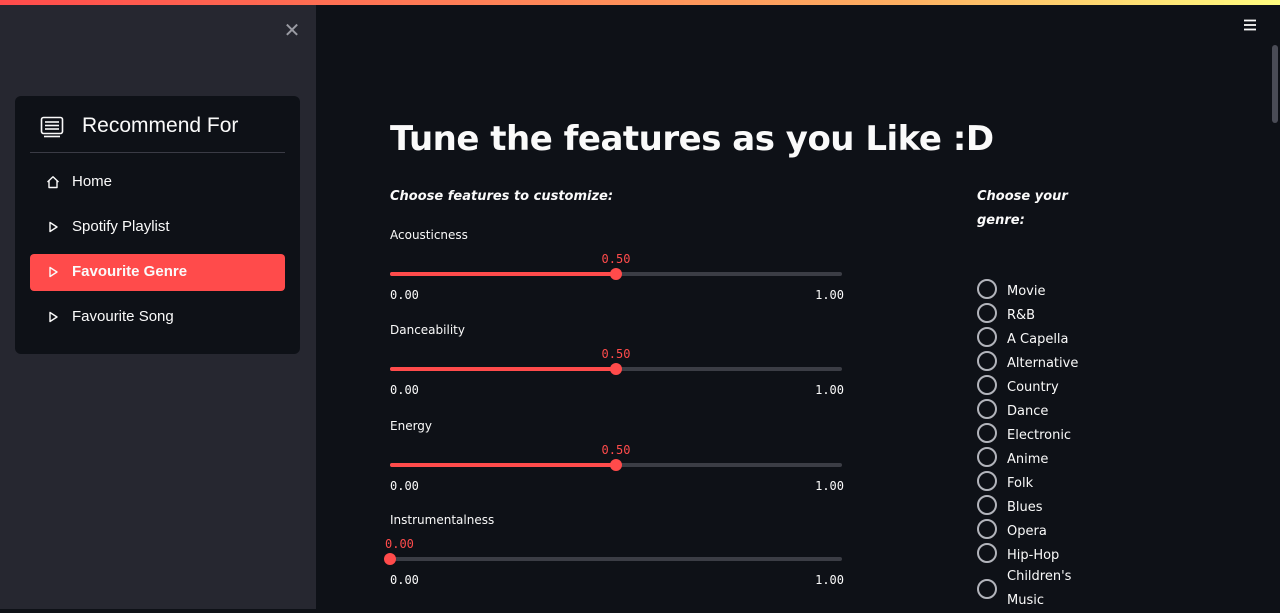 Image resolution: width=1280 pixels, height=613 pixels. Describe the element at coordinates (160, 125) in the screenshot. I see `menu-title: Recommend For` at that location.